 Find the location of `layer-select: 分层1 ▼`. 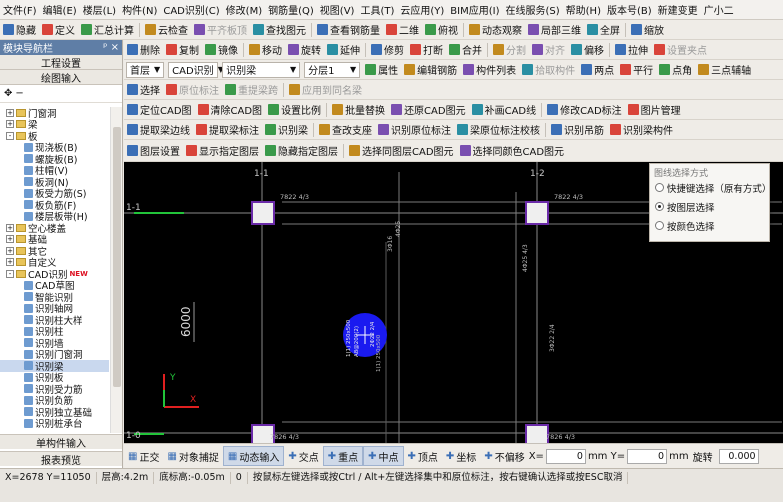

layer-select: 分层1 ▼ is located at coordinates (332, 69).